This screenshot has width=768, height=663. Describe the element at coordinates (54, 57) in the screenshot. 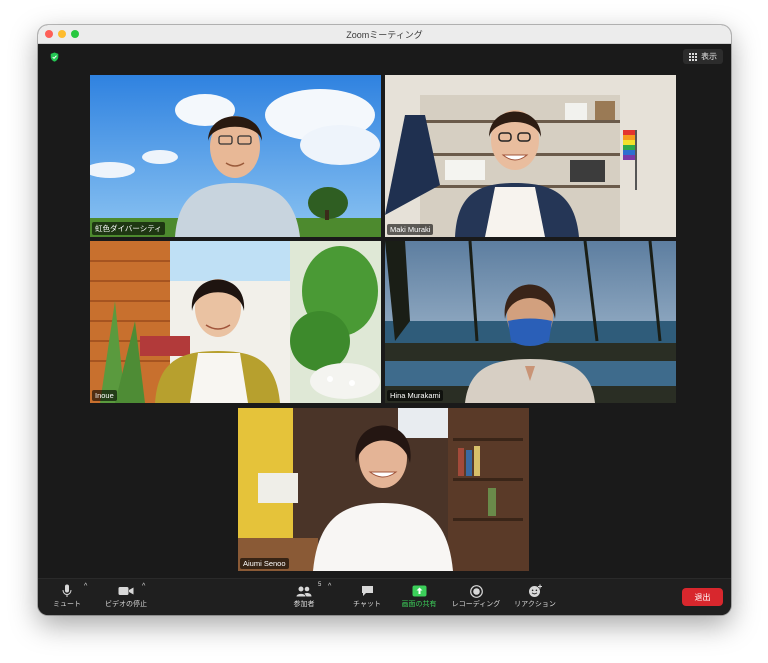

I see `shield-icon` at that location.